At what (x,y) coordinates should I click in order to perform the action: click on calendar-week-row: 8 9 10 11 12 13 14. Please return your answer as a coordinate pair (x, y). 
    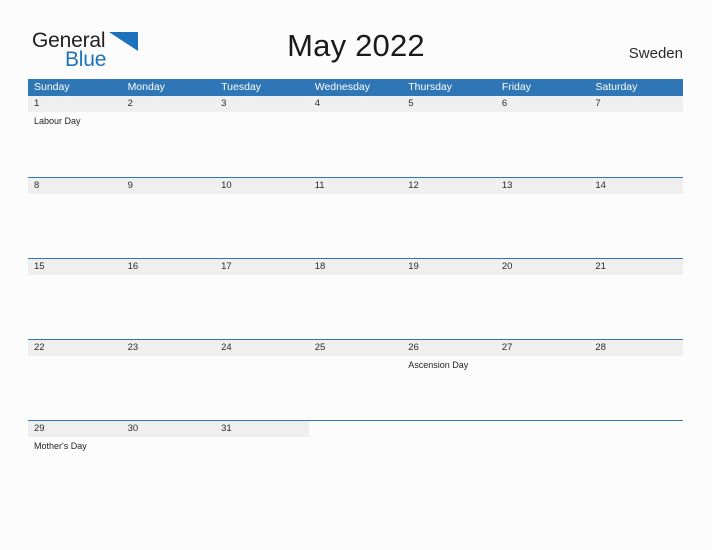
    Looking at the image, I should click on (355, 217).